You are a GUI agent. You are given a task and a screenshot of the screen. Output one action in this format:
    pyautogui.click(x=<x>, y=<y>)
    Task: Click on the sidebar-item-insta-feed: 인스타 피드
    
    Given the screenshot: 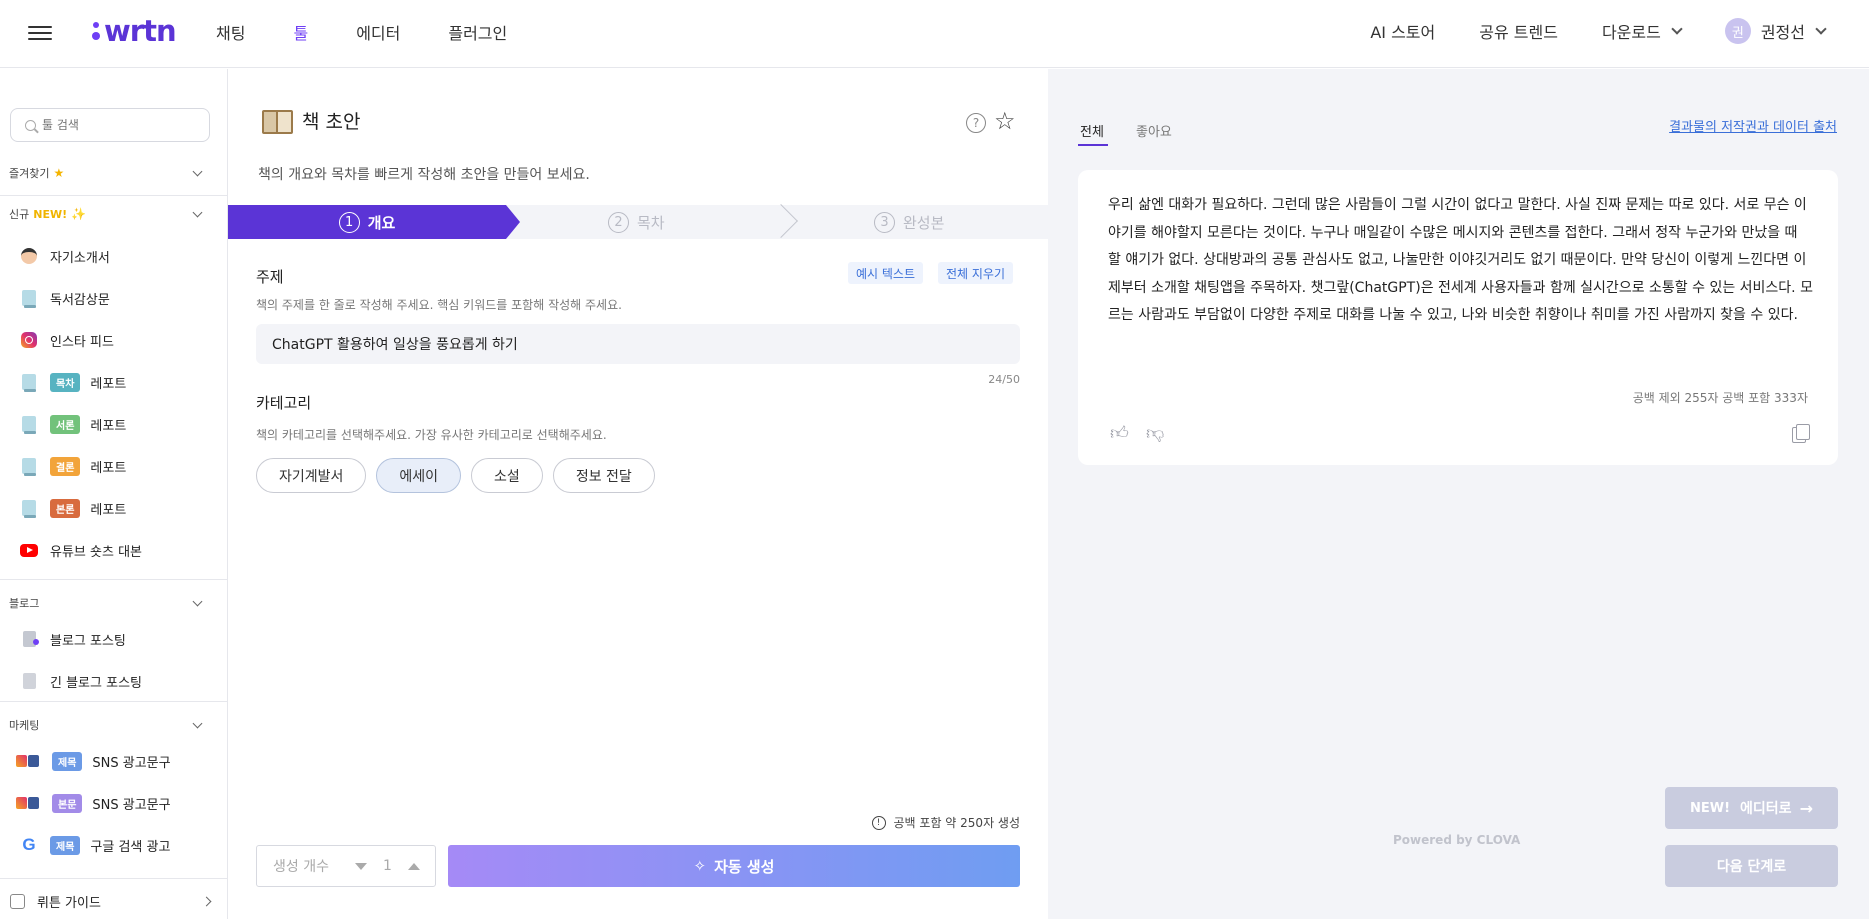 What is the action you would take?
    pyautogui.click(x=67, y=340)
    